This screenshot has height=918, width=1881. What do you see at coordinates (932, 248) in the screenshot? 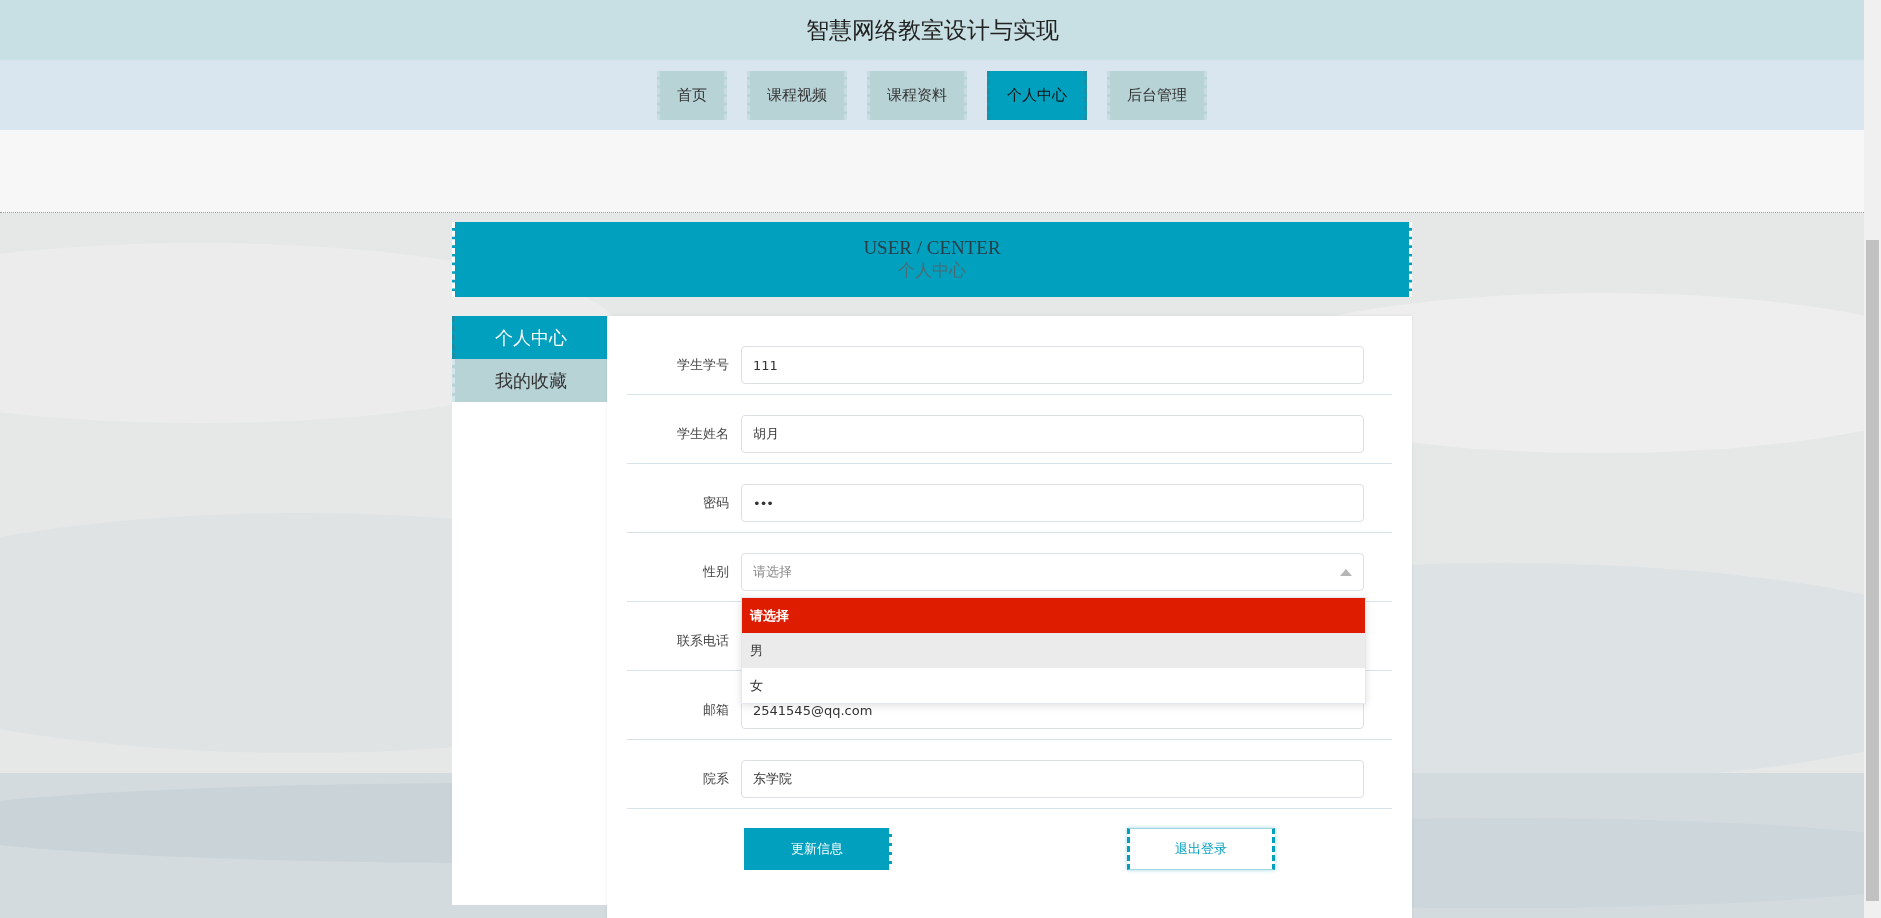
I see `banner-title: USER / CENTER` at bounding box center [932, 248].